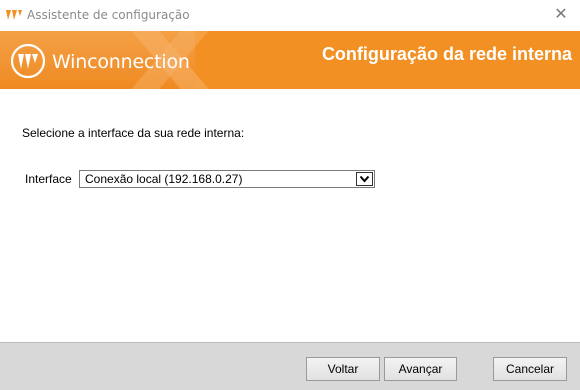 The height and width of the screenshot is (390, 580). What do you see at coordinates (446, 54) in the screenshot?
I see `page-title: Configuração da rede interna` at bounding box center [446, 54].